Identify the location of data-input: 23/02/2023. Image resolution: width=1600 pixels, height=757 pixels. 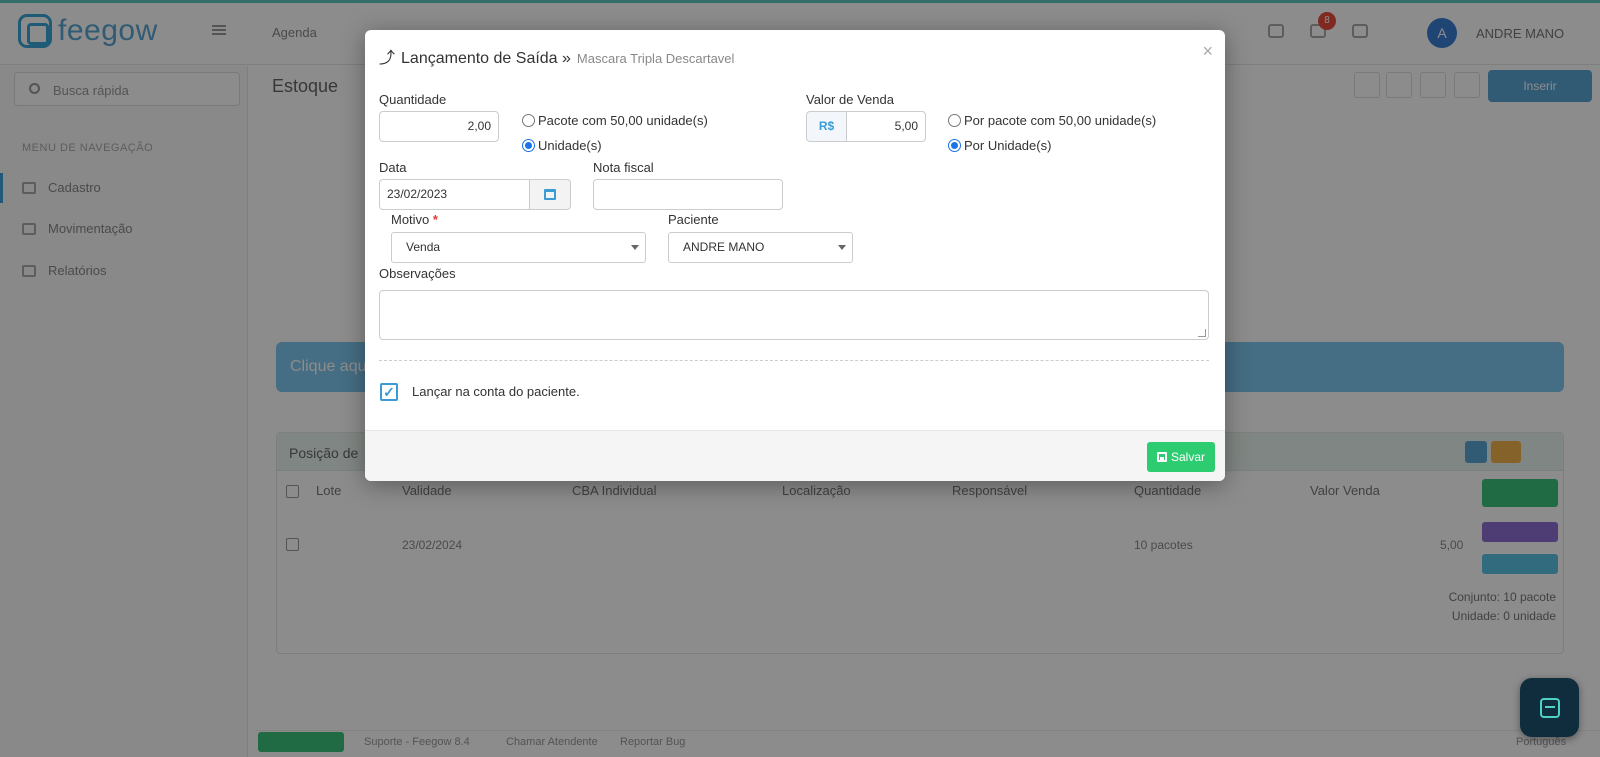
(454, 194).